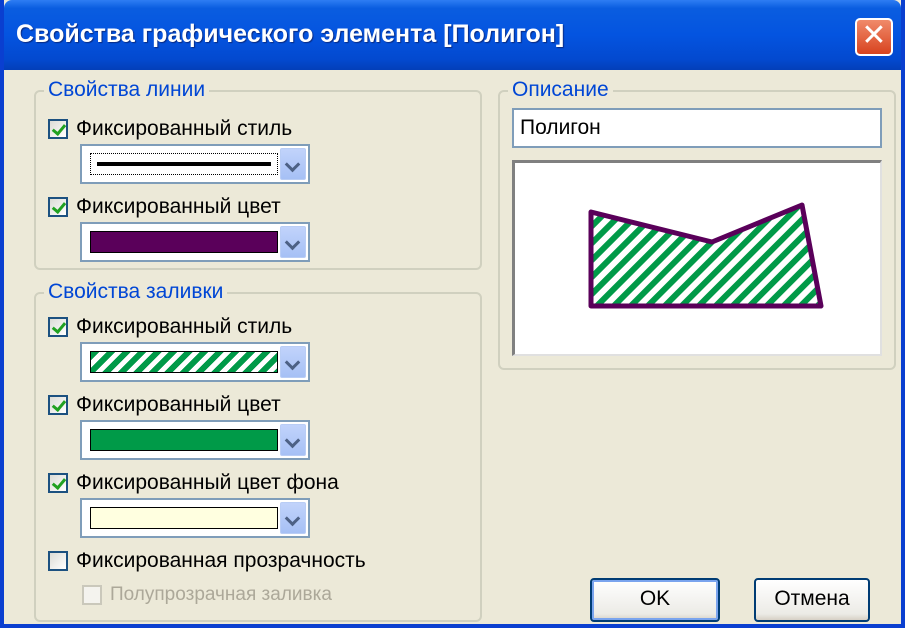 The width and height of the screenshot is (905, 628). I want to click on cancel-button: Отмена, so click(812, 600).